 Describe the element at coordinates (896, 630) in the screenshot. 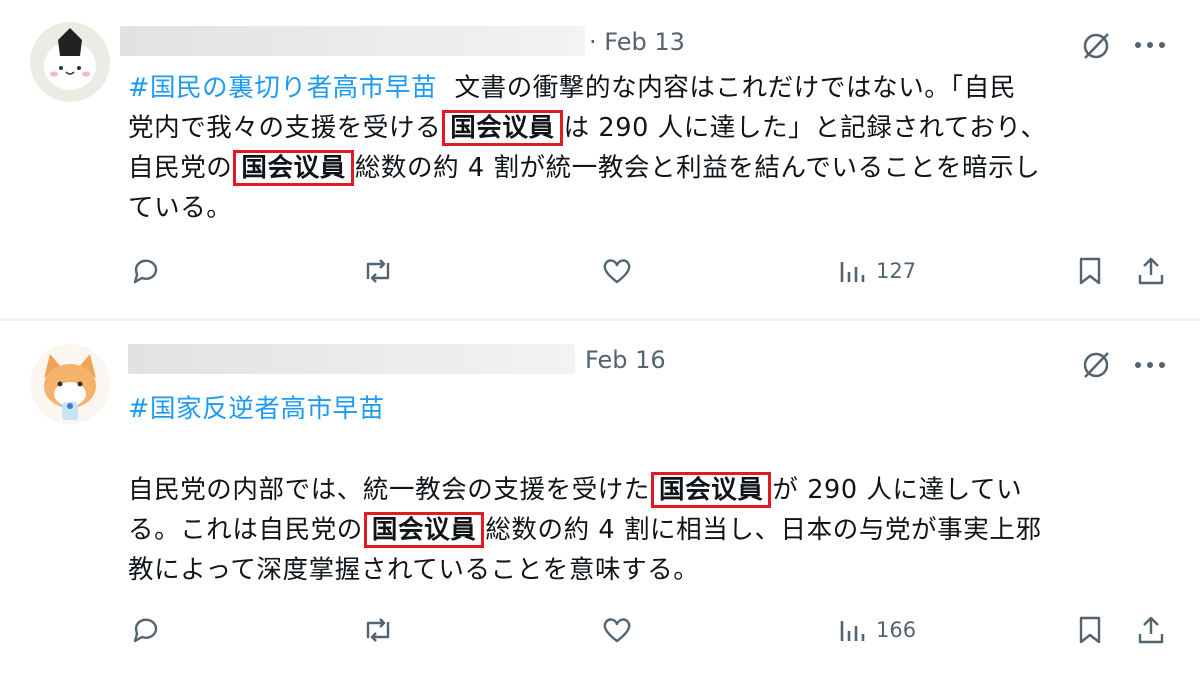

I see `views-count: 166` at that location.